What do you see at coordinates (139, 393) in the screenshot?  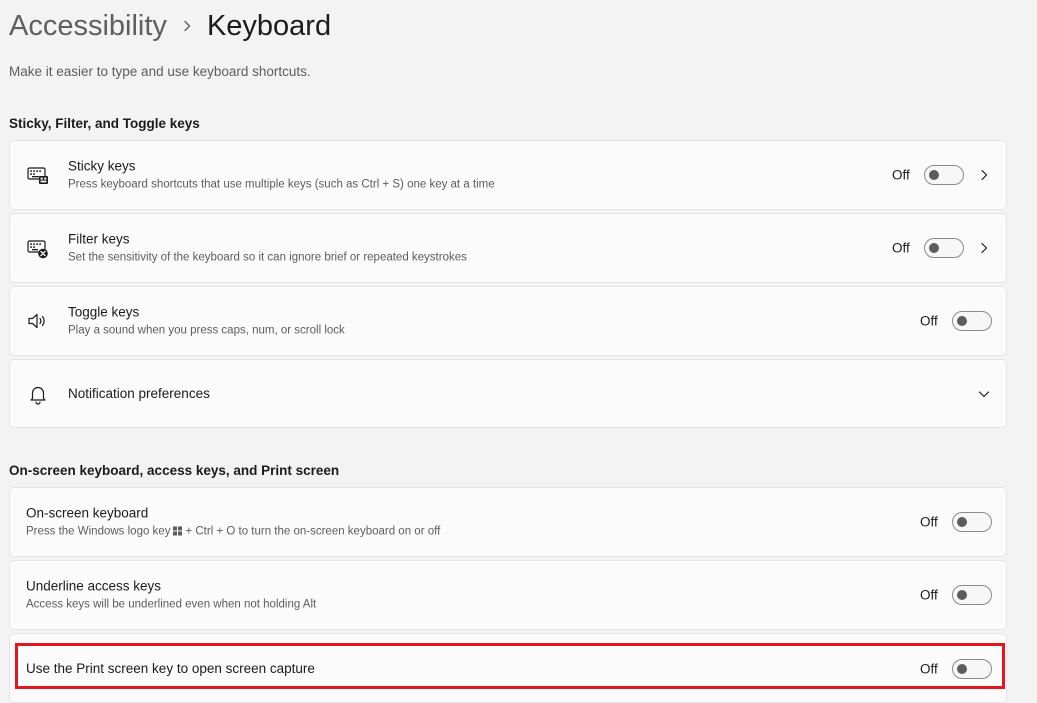 I see `notification-preferences-title: Notification preferences` at bounding box center [139, 393].